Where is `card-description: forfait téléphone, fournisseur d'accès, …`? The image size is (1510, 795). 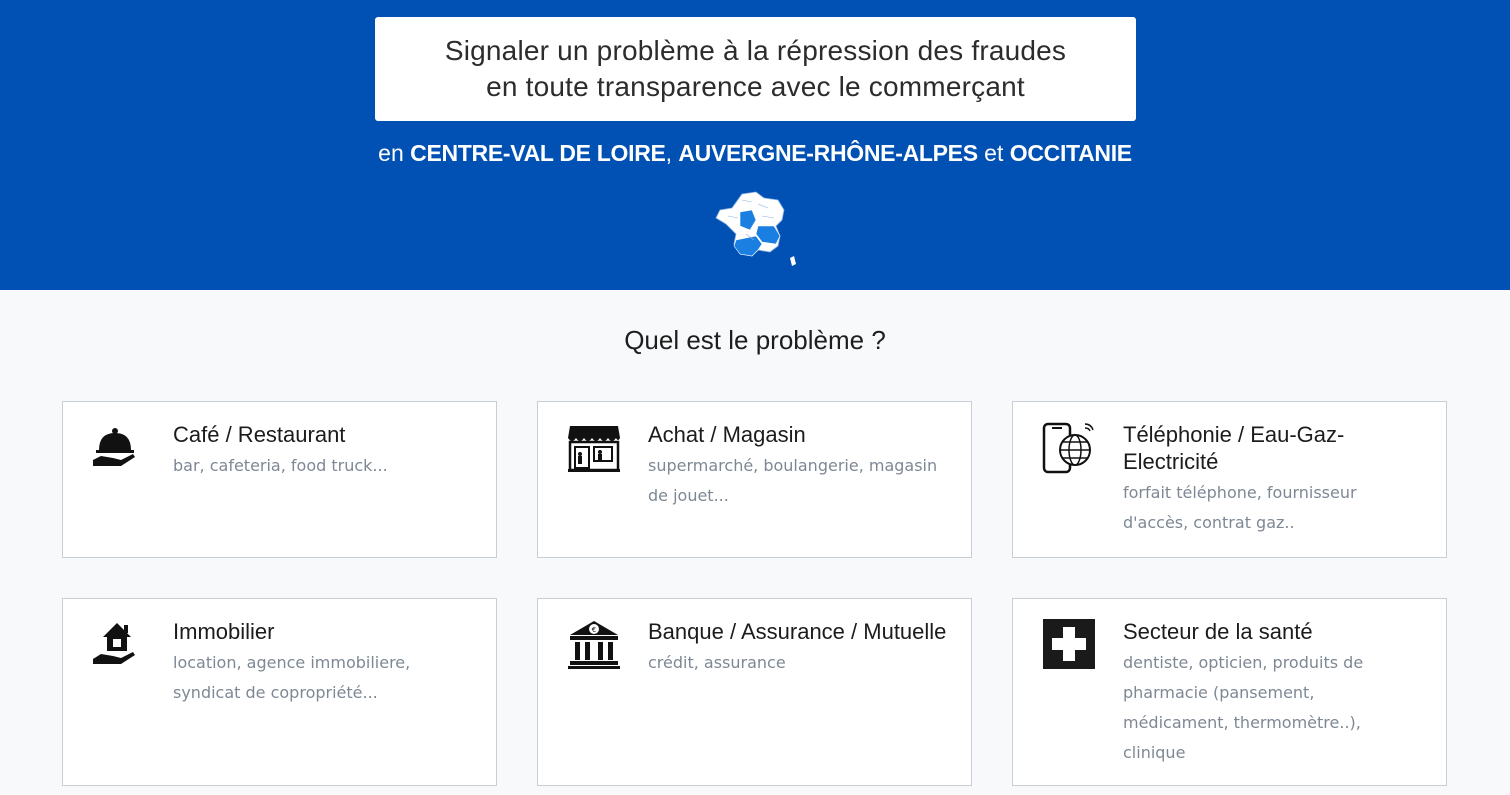
card-description: forfait téléphone, fournisseur d'accès, … is located at coordinates (1240, 507).